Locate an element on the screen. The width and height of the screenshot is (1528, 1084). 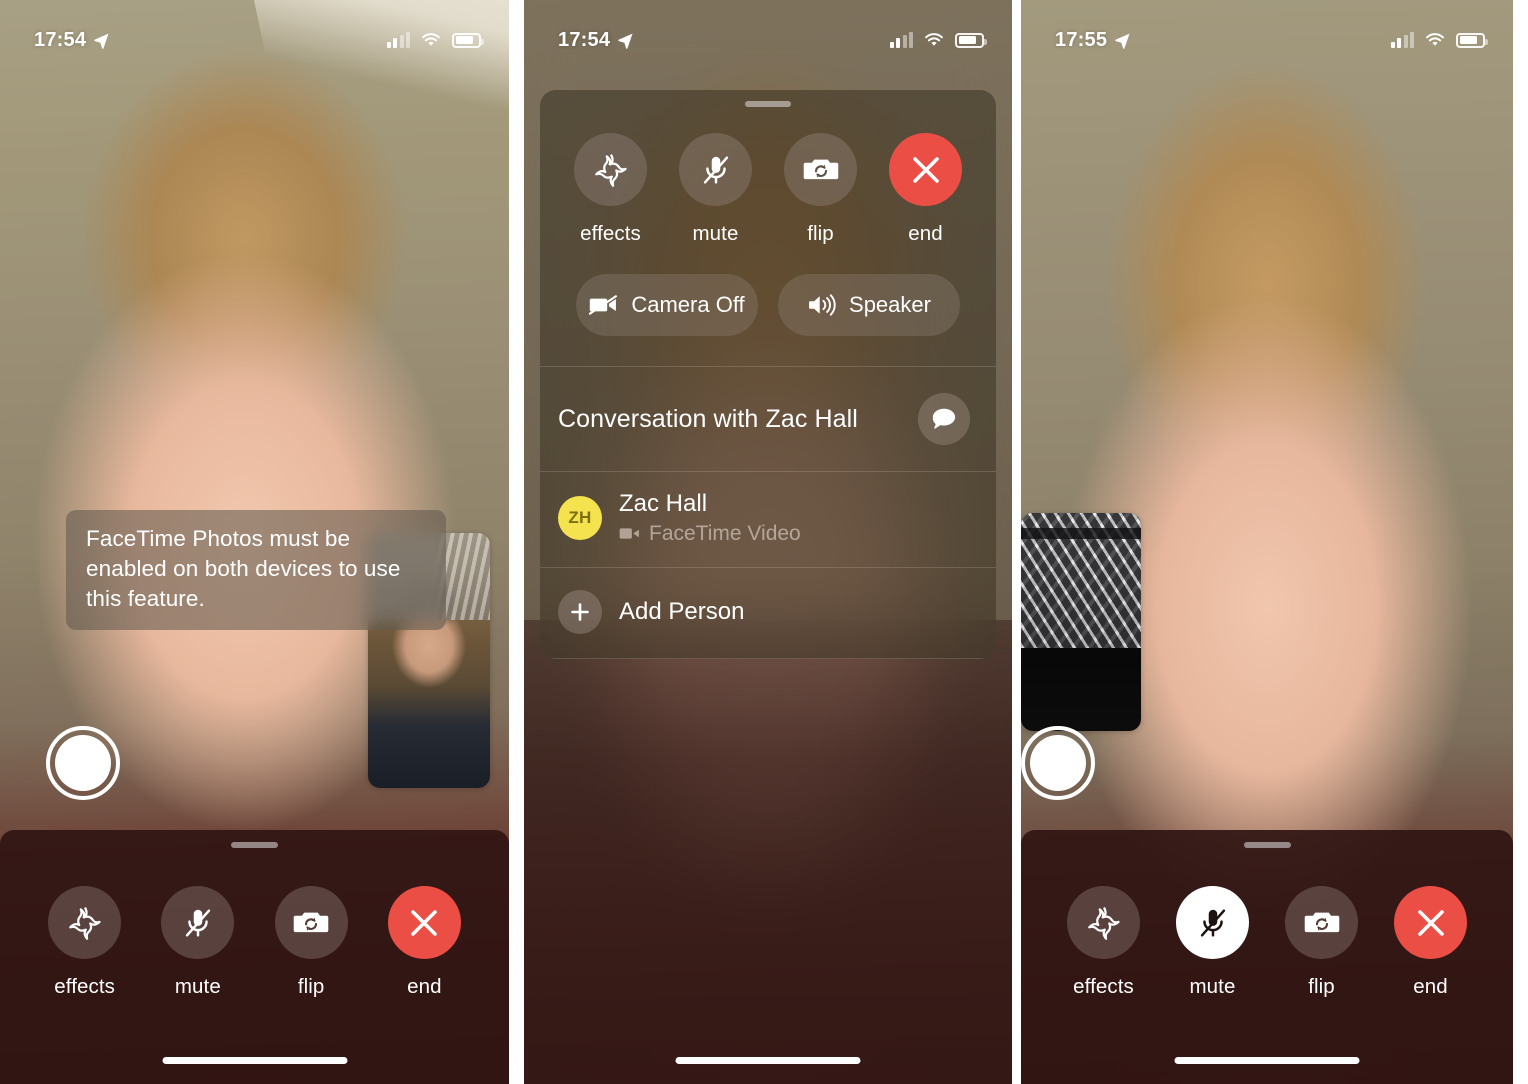
add-person-button-circle is located at coordinates (580, 611).